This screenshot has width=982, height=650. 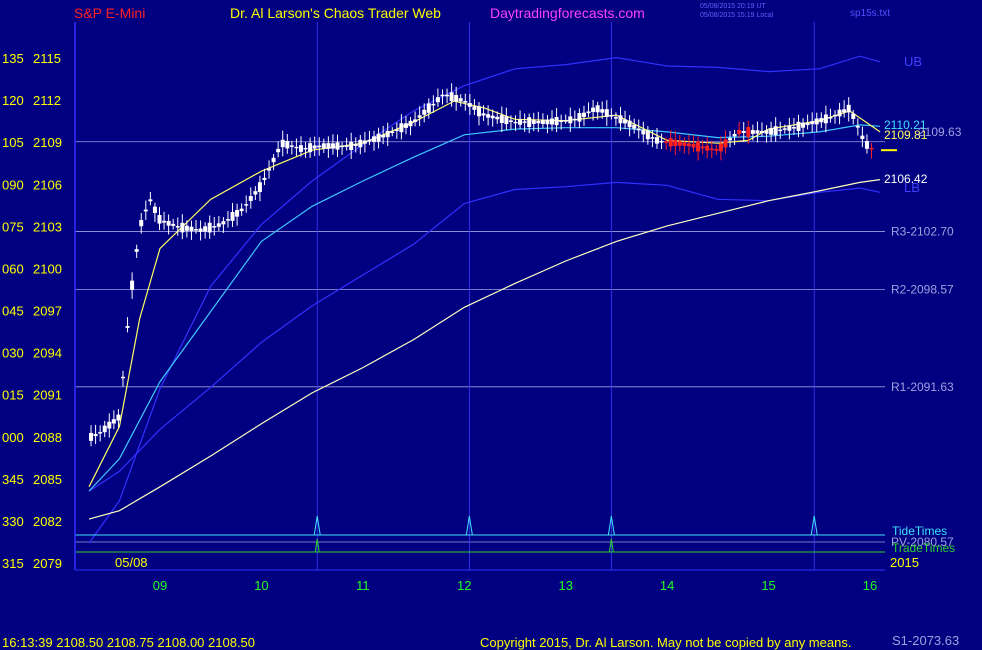 What do you see at coordinates (131, 562) in the screenshot?
I see `date-label: 05/08` at bounding box center [131, 562].